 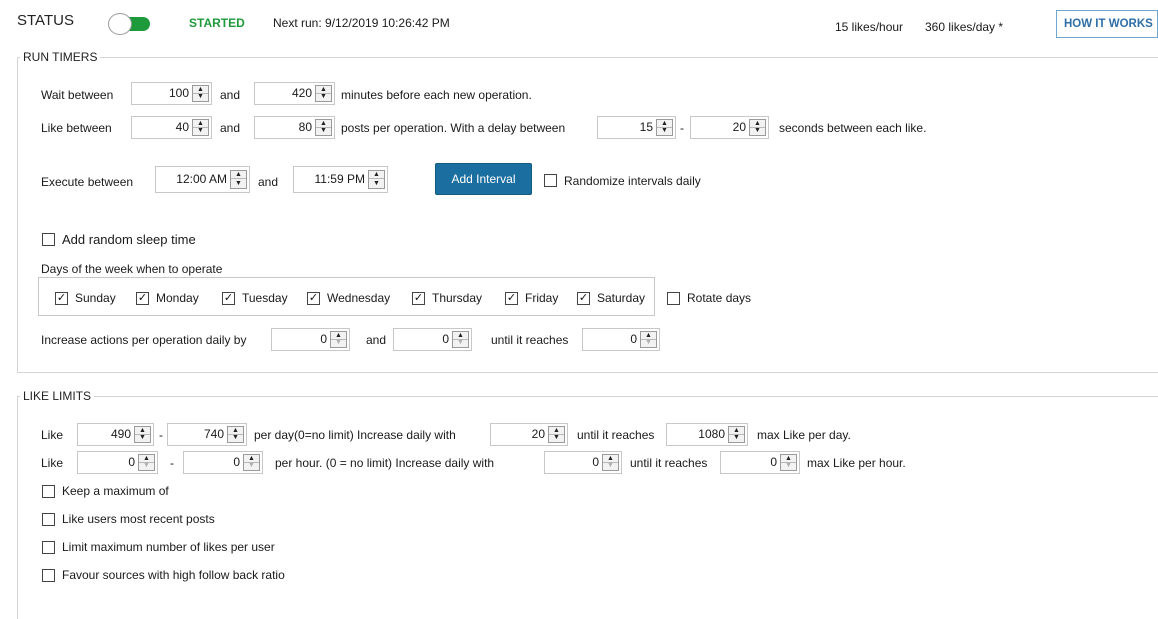 What do you see at coordinates (636, 127) in the screenshot?
I see `delay-min-stepper: 15 ▲ ▼` at bounding box center [636, 127].